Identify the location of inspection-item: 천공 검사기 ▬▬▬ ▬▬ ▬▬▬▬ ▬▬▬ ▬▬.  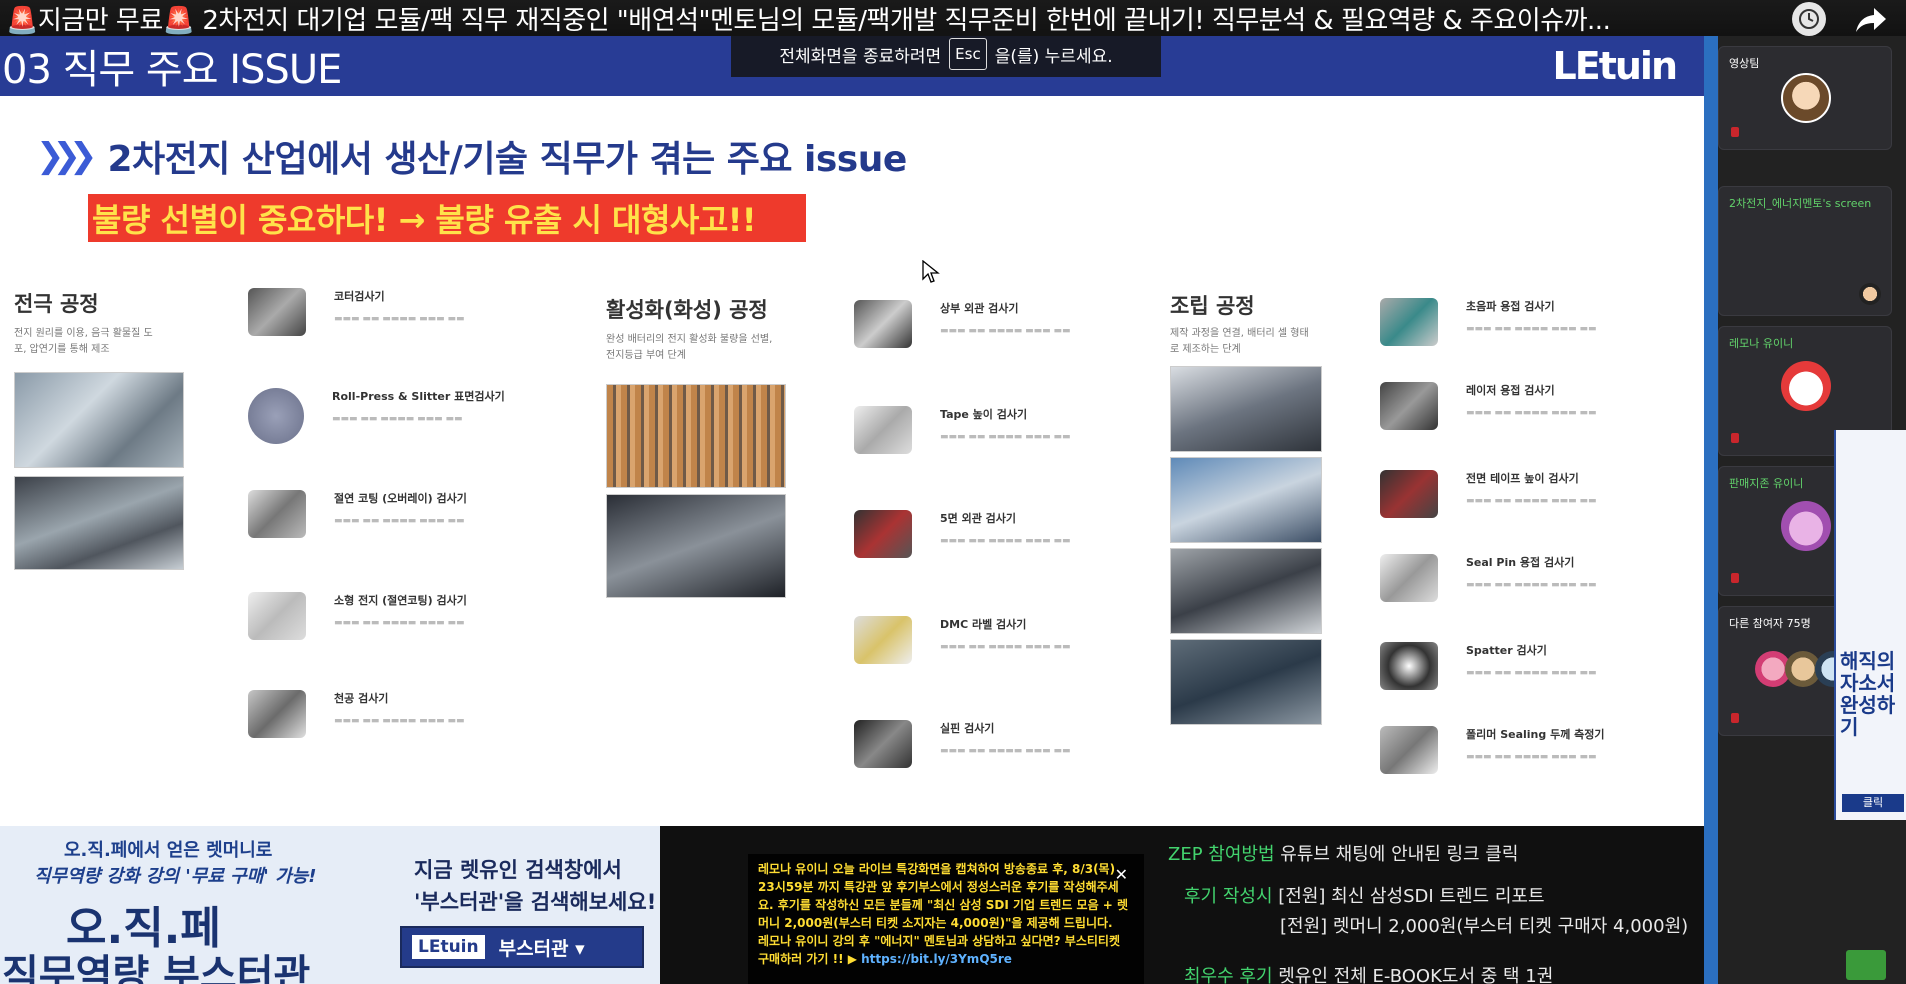
(356, 714).